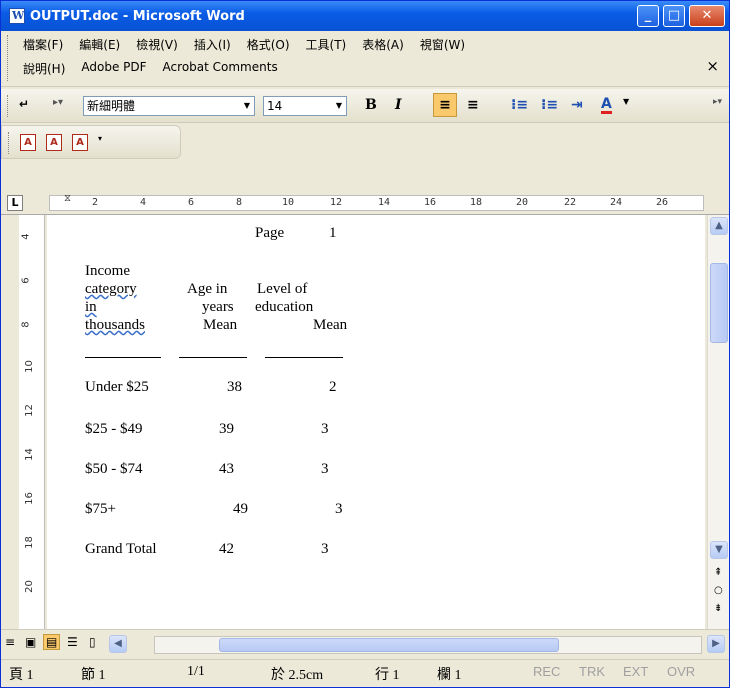 Image resolution: width=730 pixels, height=688 pixels. Describe the element at coordinates (268, 44) in the screenshot. I see `menu-format: 格式(O)` at that location.